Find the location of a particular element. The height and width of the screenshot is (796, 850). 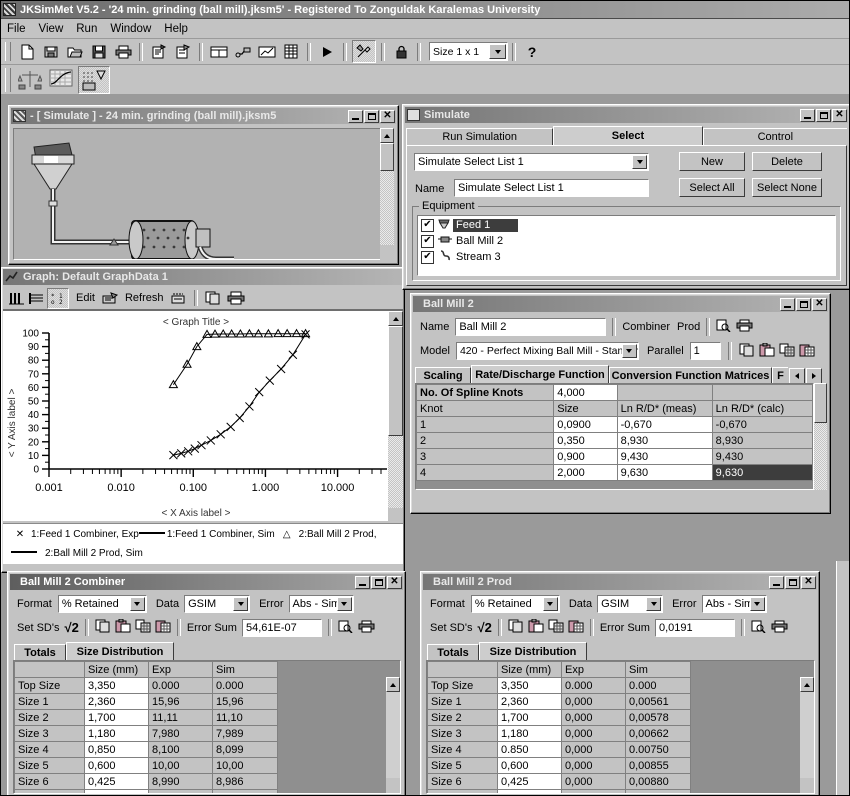

table-row: Size 6 0,425 0,000 0,00880 is located at coordinates (559, 781).